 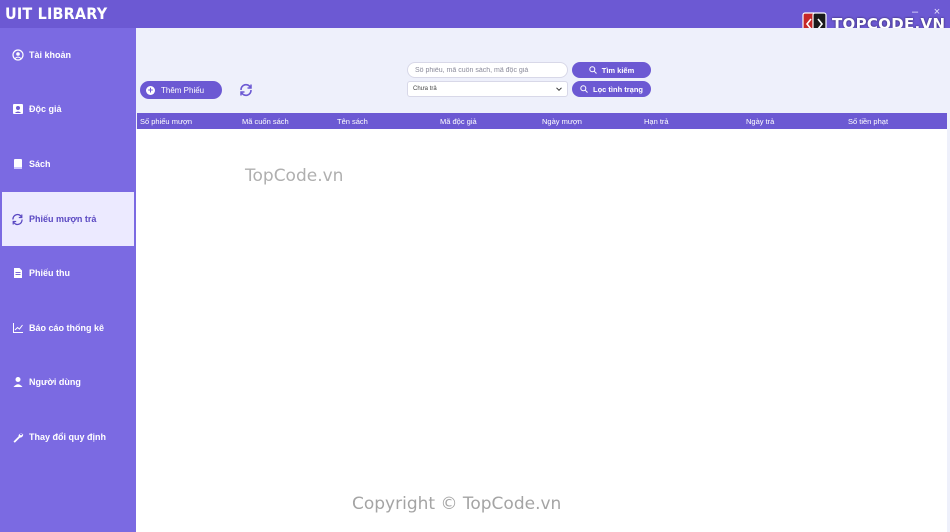 What do you see at coordinates (265, 121) in the screenshot?
I see `column-header: Mã cuốn sách` at bounding box center [265, 121].